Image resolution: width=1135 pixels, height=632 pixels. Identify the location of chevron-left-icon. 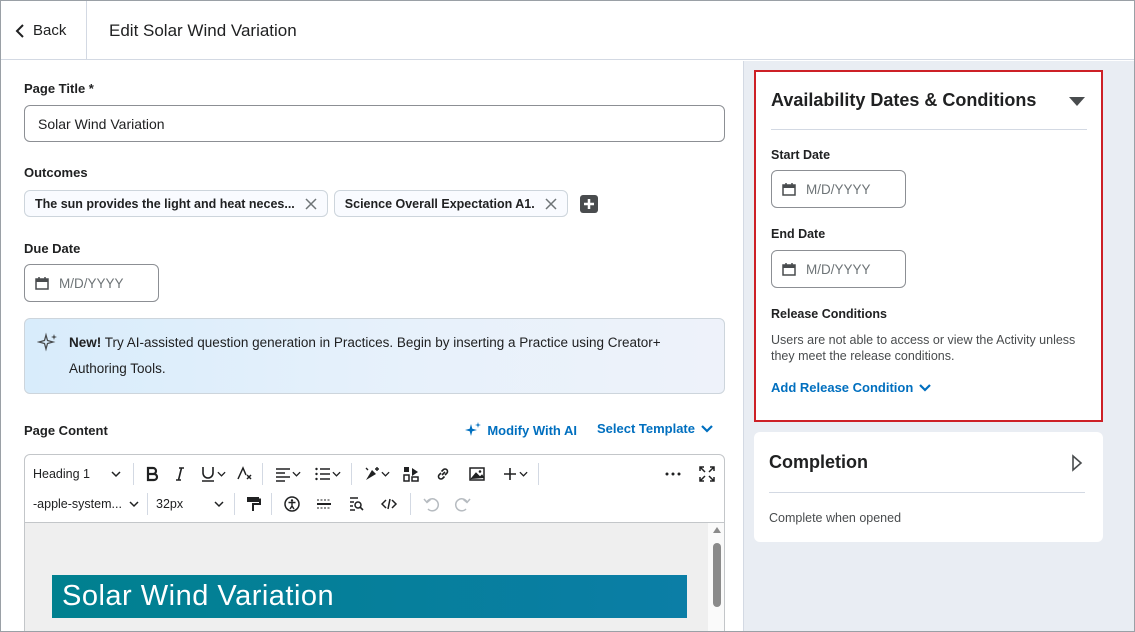
(19, 30).